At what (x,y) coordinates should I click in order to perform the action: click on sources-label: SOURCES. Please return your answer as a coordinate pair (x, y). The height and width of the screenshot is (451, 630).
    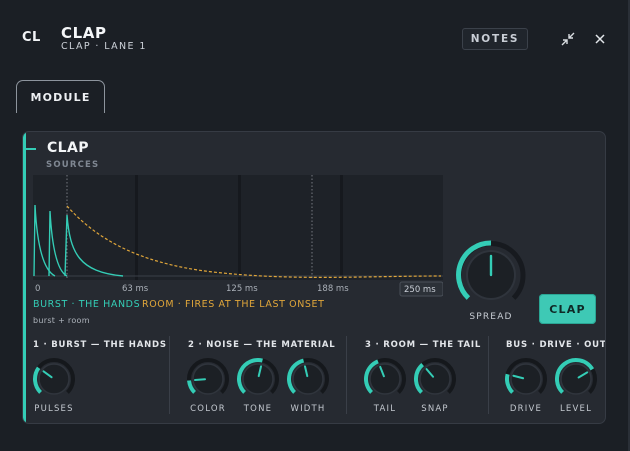
    Looking at the image, I should click on (73, 165).